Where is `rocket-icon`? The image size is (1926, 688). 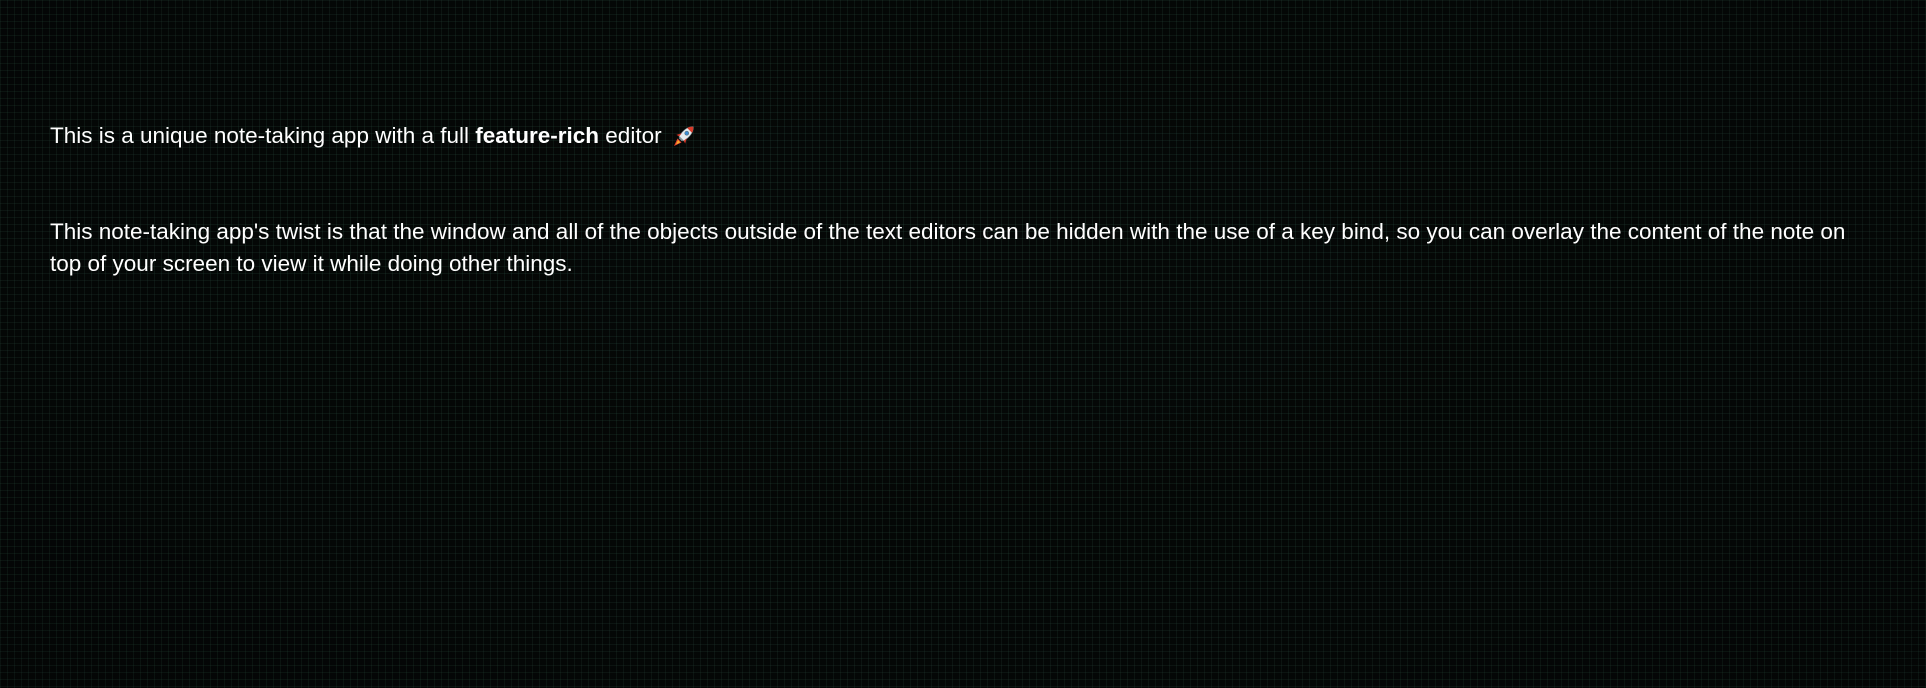 rocket-icon is located at coordinates (685, 135).